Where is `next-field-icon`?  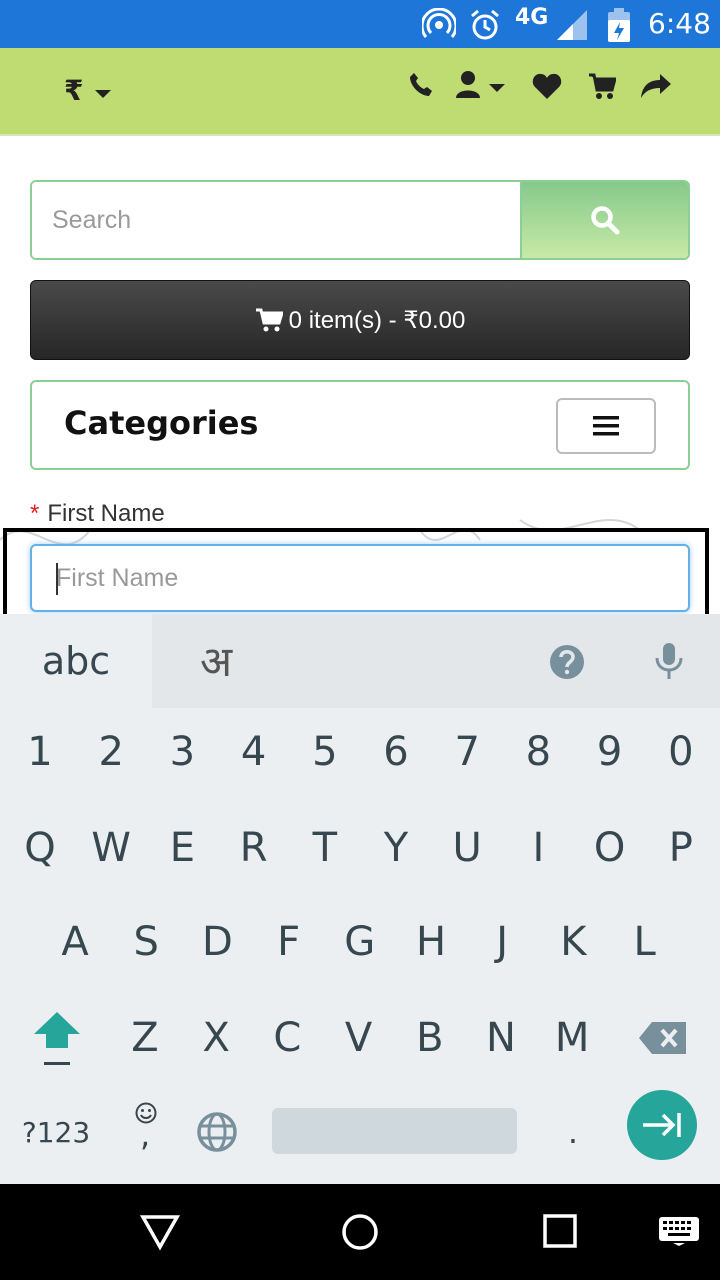 next-field-icon is located at coordinates (662, 1125).